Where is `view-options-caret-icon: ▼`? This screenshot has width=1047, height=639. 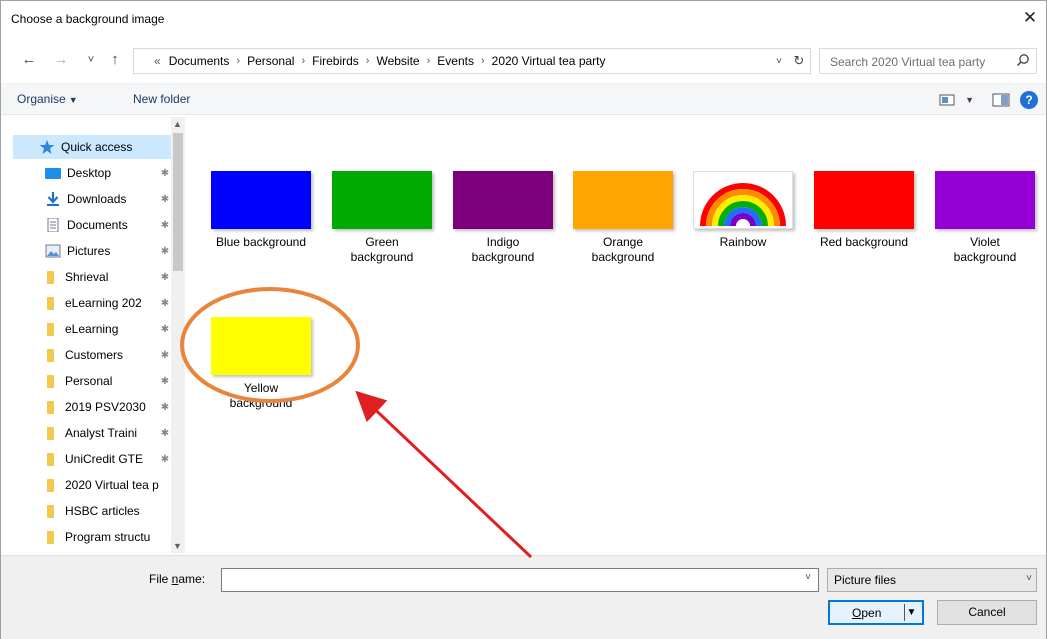
view-options-caret-icon: ▼ is located at coordinates (969, 100).